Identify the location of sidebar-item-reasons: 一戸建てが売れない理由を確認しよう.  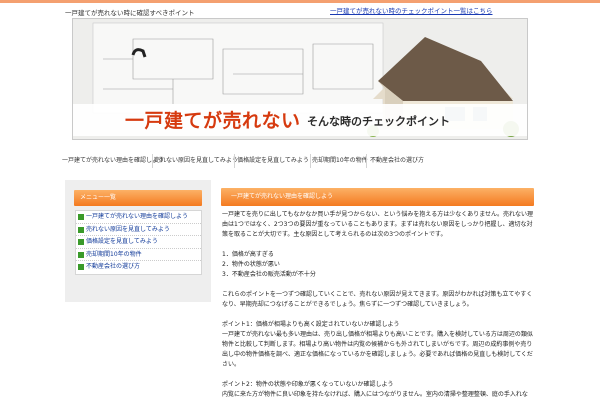
(138, 217).